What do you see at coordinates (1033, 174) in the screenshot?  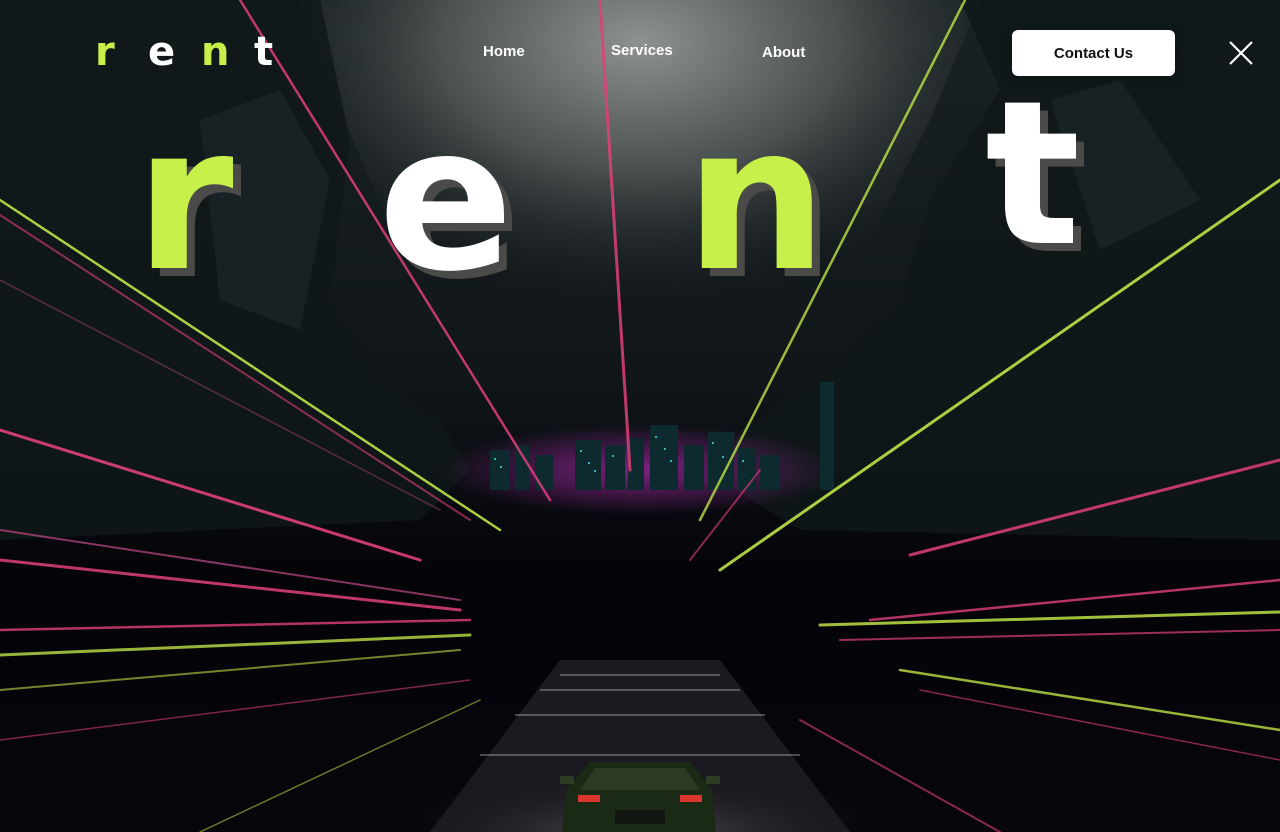 I see `hero-letter-t: t` at bounding box center [1033, 174].